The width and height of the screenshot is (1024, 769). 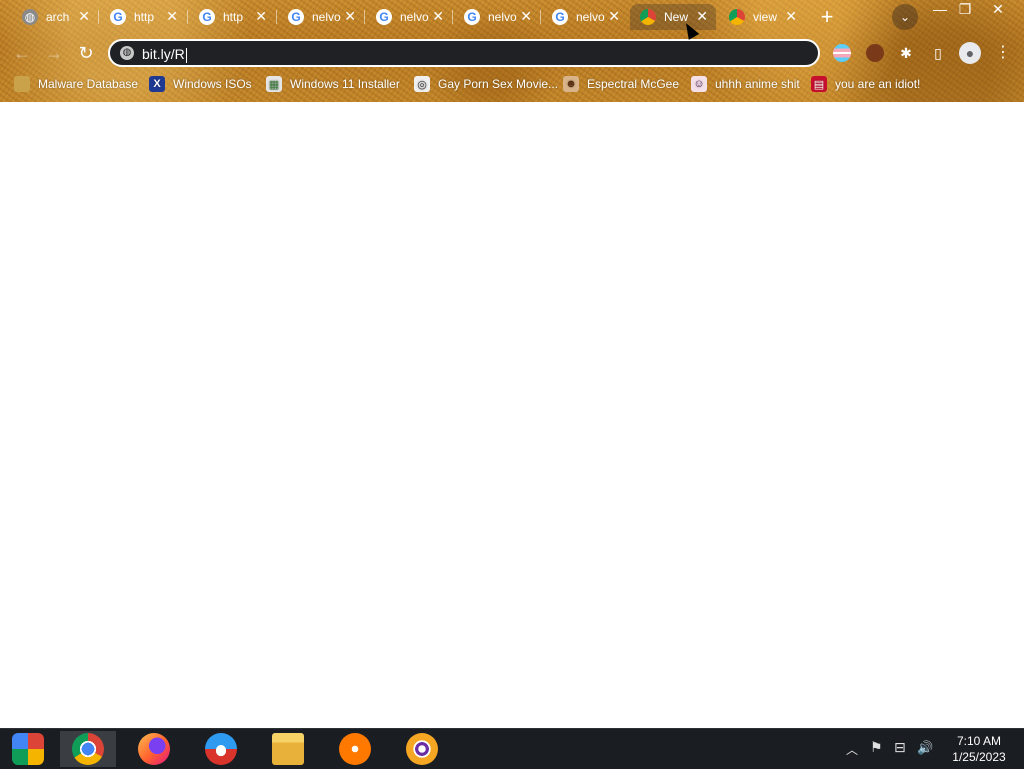 I want to click on tab-nelvo-4: nelvo ✕, so click(x=585, y=17).